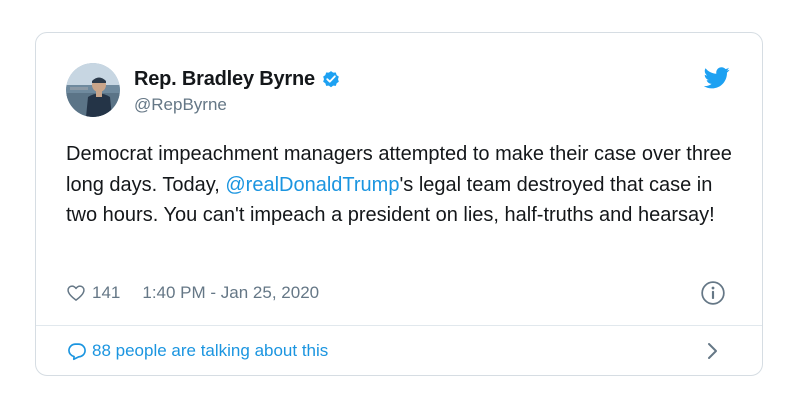 The width and height of the screenshot is (799, 414). Describe the element at coordinates (400, 293) in the screenshot. I see `tweet-meta-row: 141 1:40 PM - Jan 25, 2020` at that location.